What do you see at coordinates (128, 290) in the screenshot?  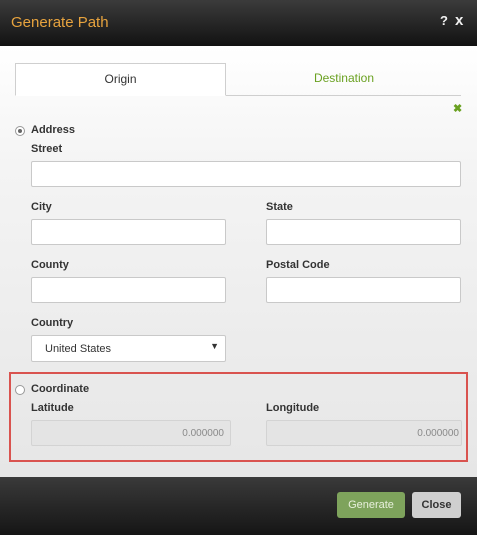 I see `county-input` at bounding box center [128, 290].